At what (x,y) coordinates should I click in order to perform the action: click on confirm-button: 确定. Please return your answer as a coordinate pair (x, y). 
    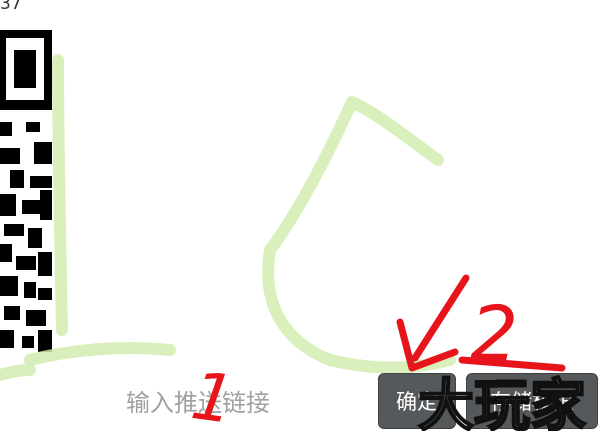
    Looking at the image, I should click on (417, 401).